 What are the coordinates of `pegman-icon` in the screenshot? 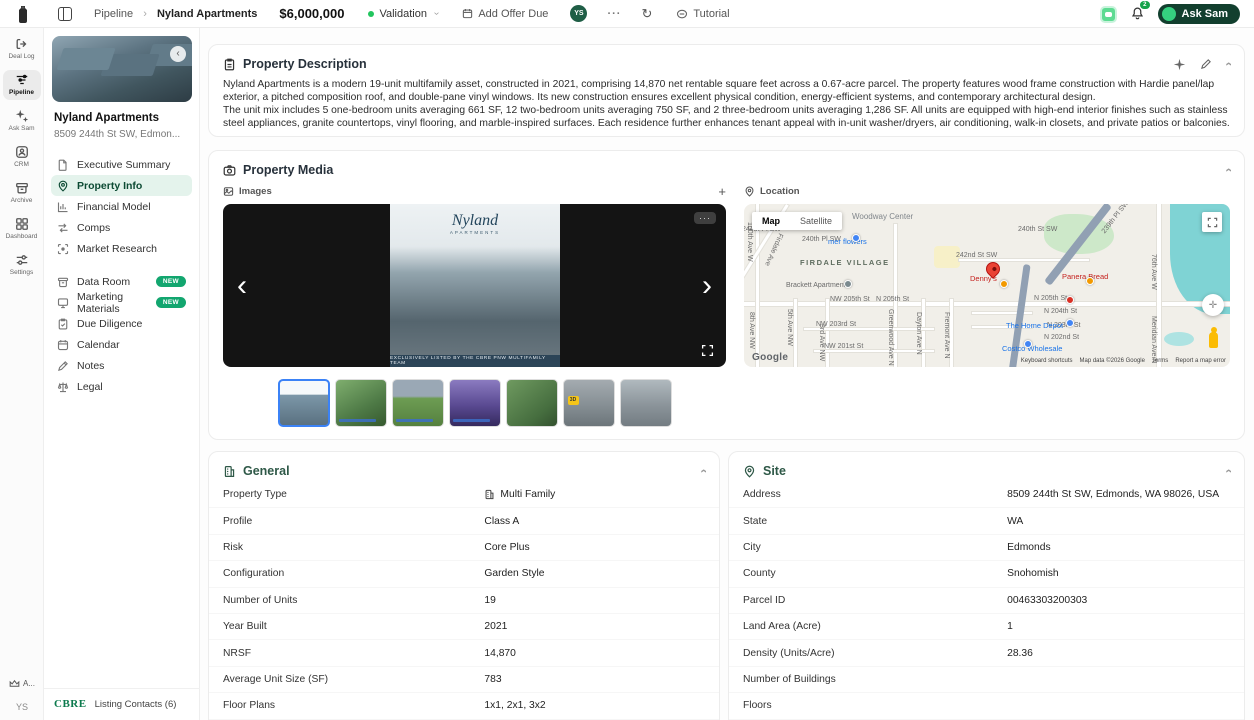 It's located at (1213, 337).